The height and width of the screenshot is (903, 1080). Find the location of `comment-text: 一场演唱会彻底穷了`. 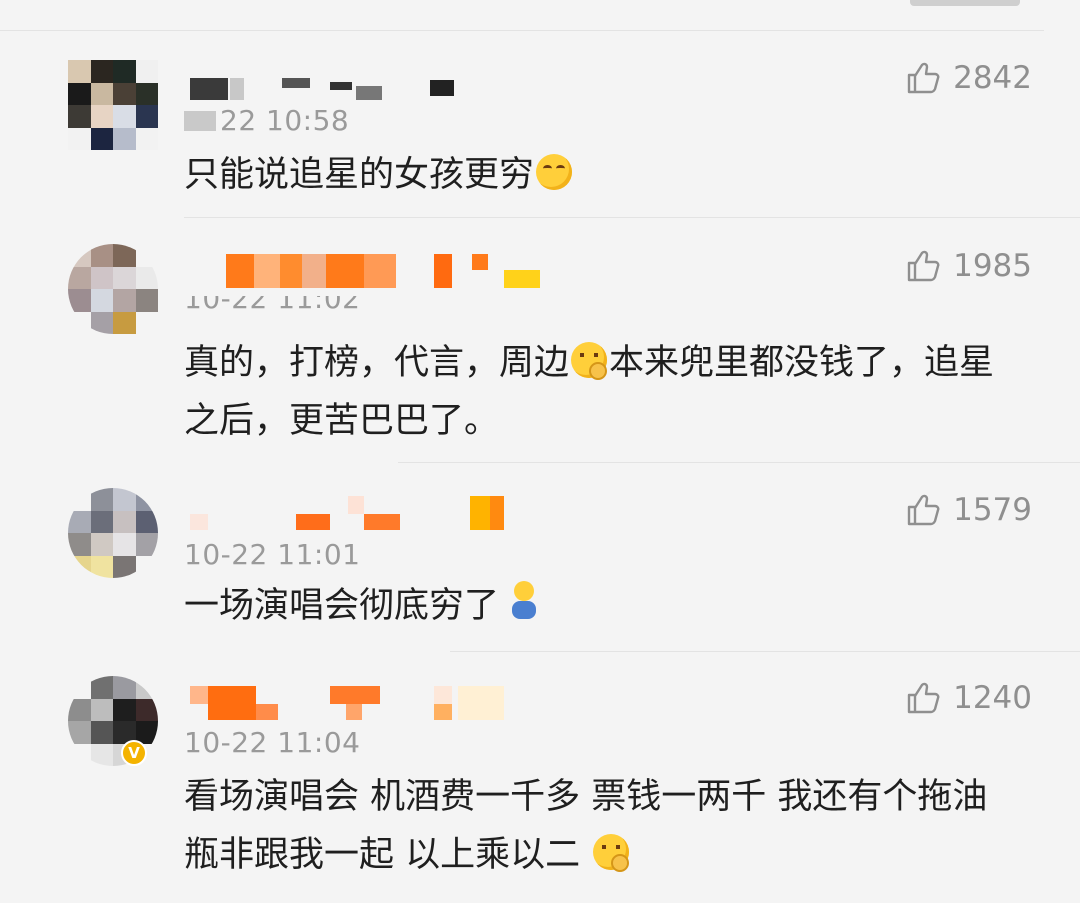

comment-text: 一场演唱会彻底穷了 is located at coordinates (602, 606).